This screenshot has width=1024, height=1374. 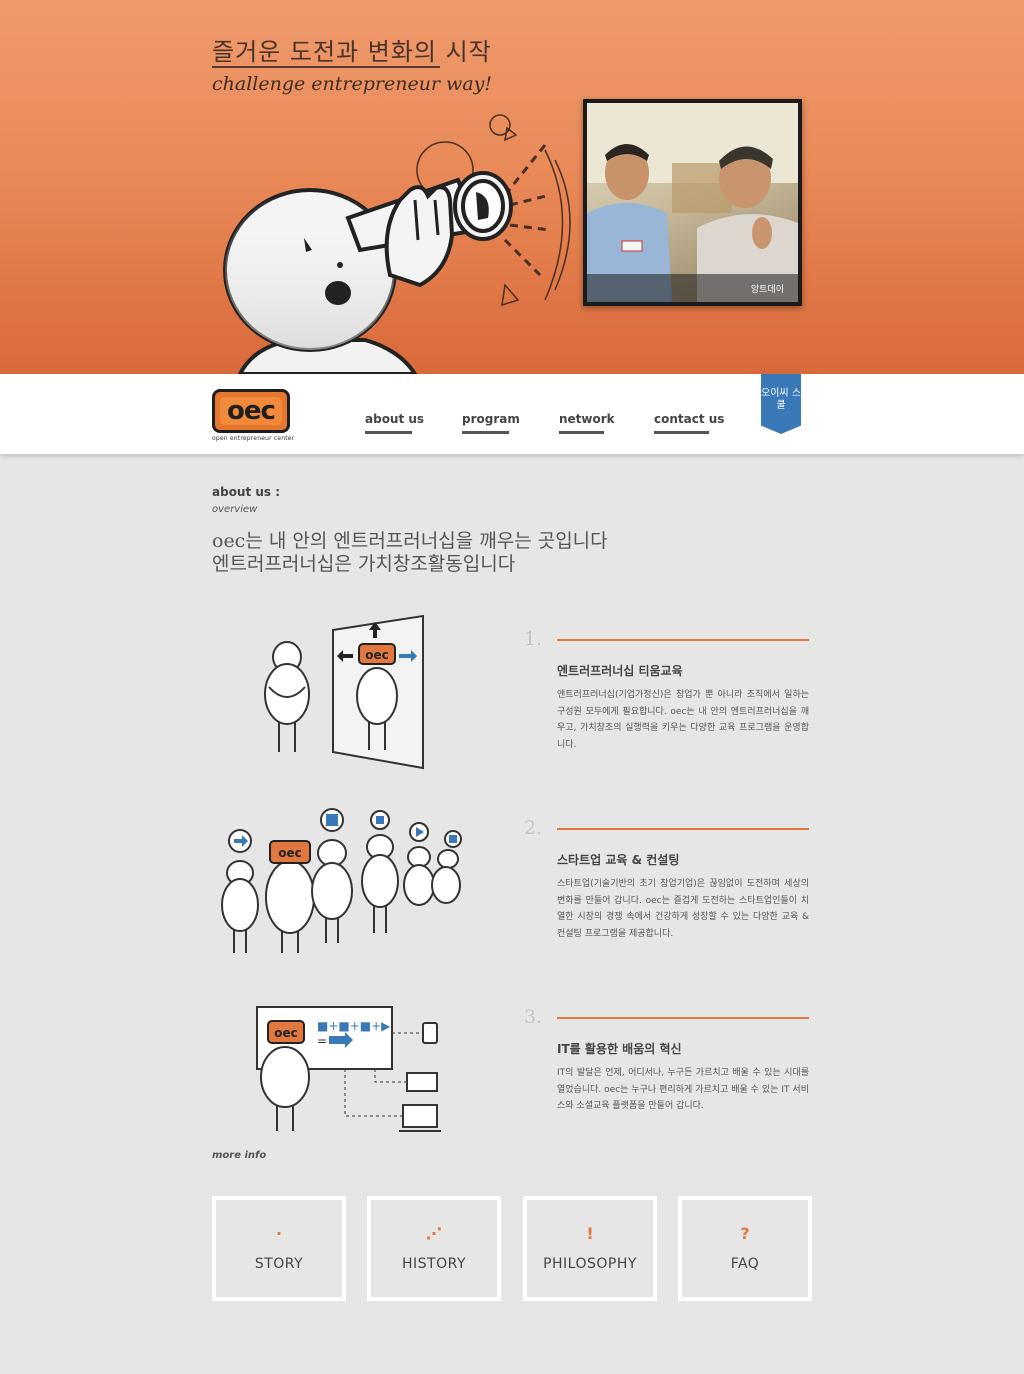 What do you see at coordinates (344, 692) in the screenshot?
I see `mirror-illustration: oec` at bounding box center [344, 692].